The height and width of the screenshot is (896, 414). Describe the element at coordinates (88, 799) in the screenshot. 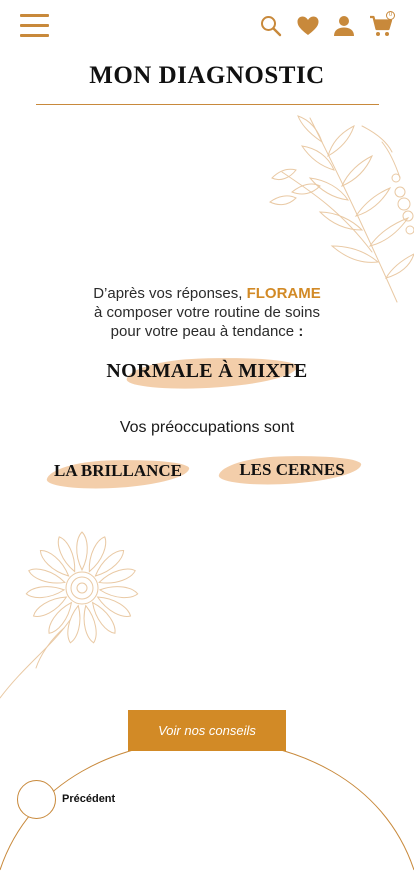

I see `previous-label: Précédent` at that location.